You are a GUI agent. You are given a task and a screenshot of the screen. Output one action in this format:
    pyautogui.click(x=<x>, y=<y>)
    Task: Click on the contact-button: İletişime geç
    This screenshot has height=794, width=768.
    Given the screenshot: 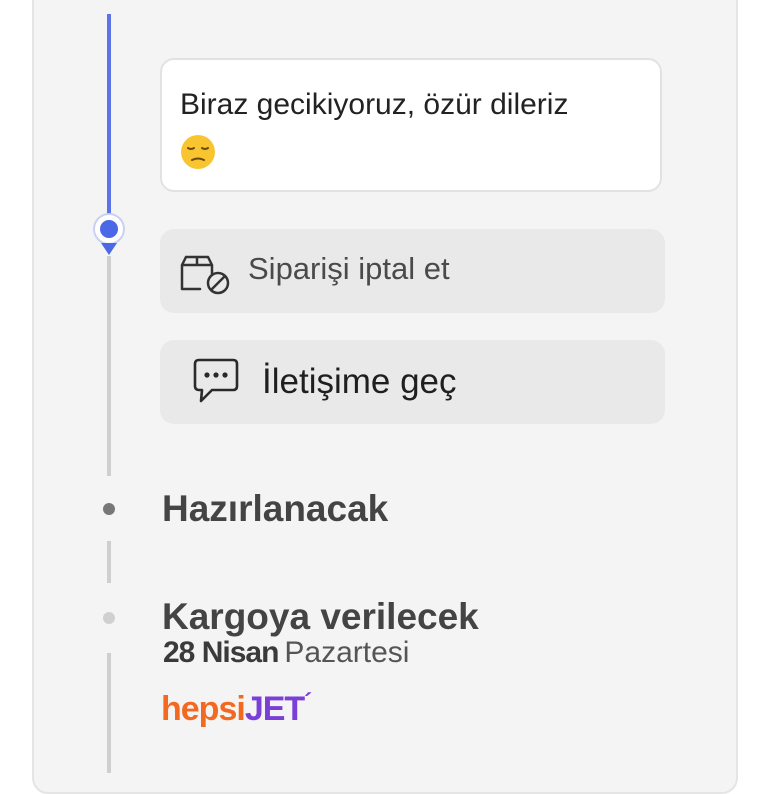 What is the action you would take?
    pyautogui.click(x=412, y=382)
    